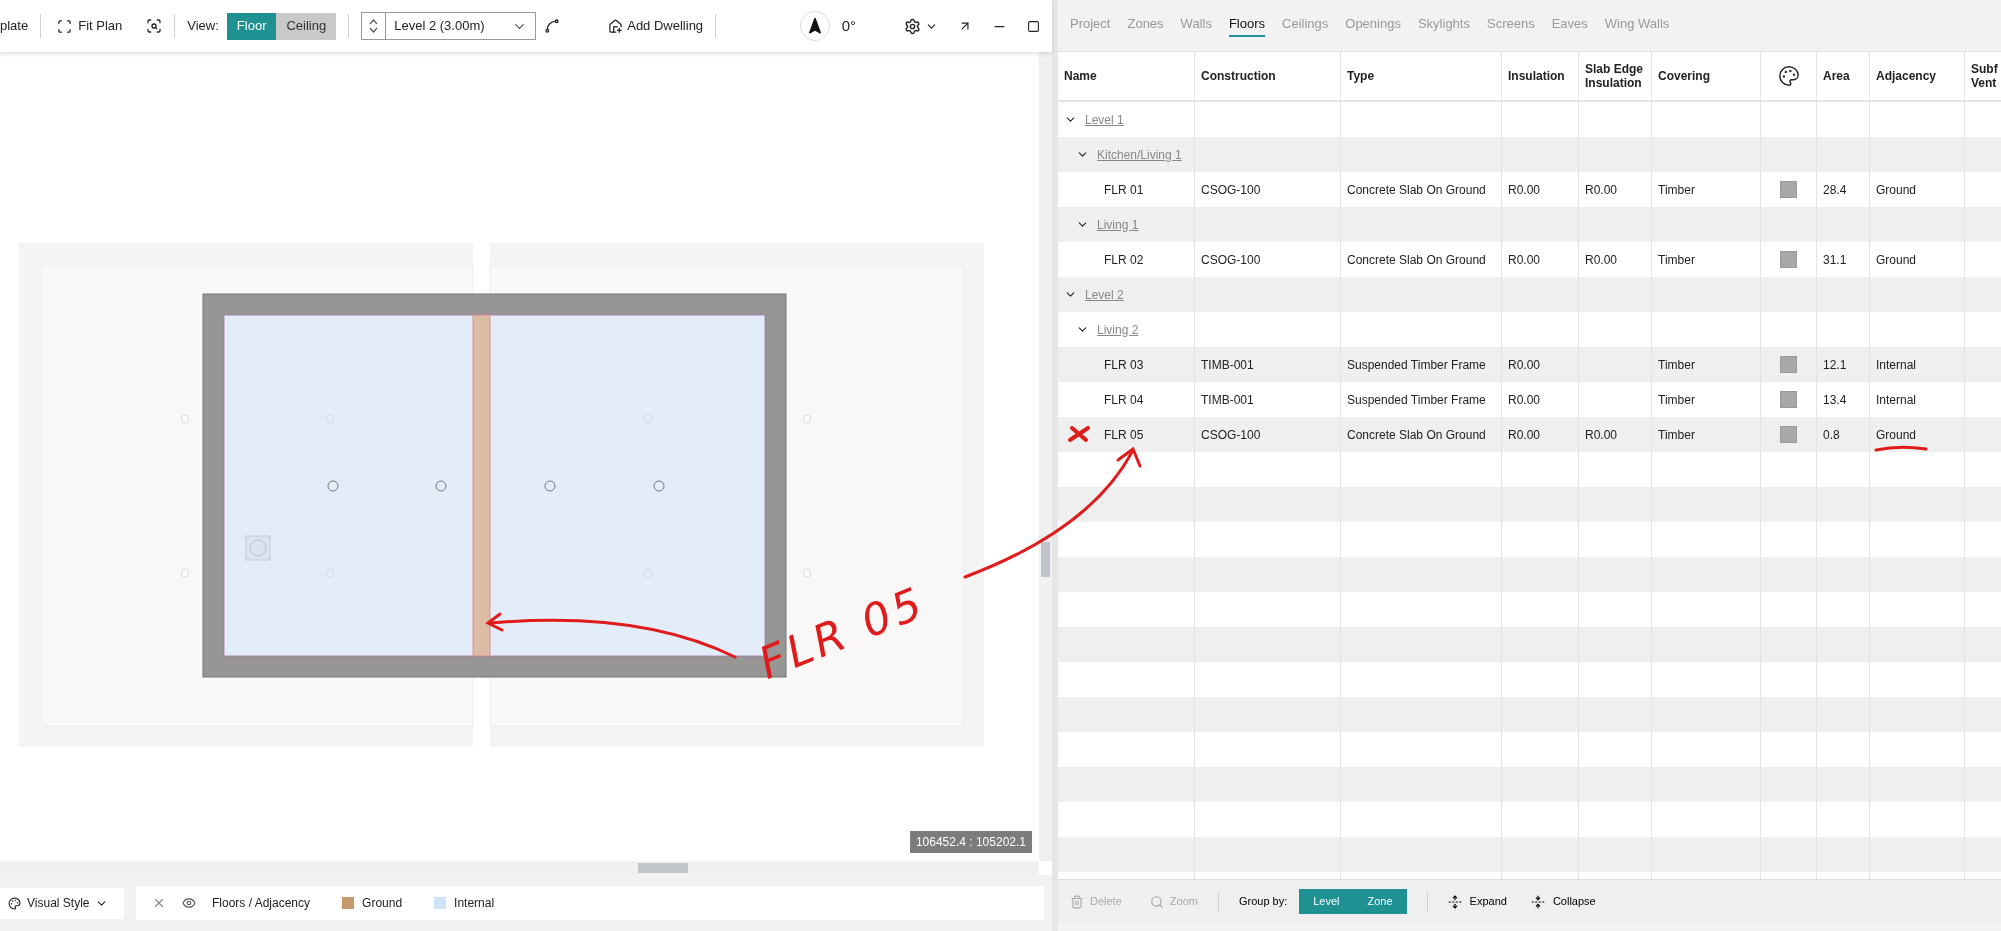 The height and width of the screenshot is (931, 2001). Describe the element at coordinates (62, 903) in the screenshot. I see `visual-style-button: Visual Style` at that location.